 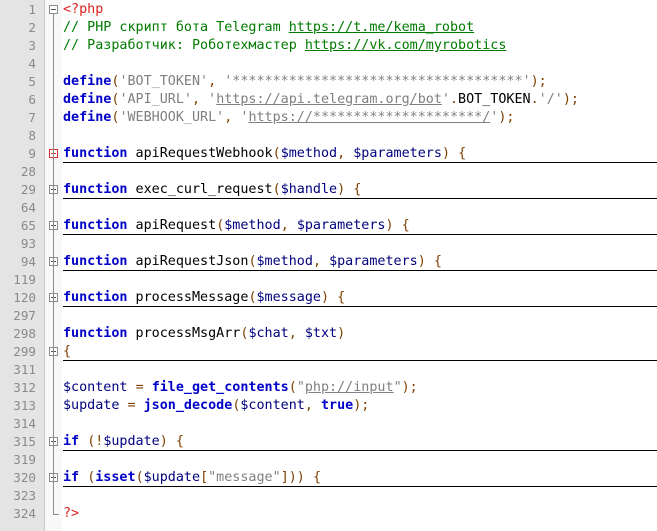 What do you see at coordinates (24, 459) in the screenshot?
I see `line-number: 319` at bounding box center [24, 459].